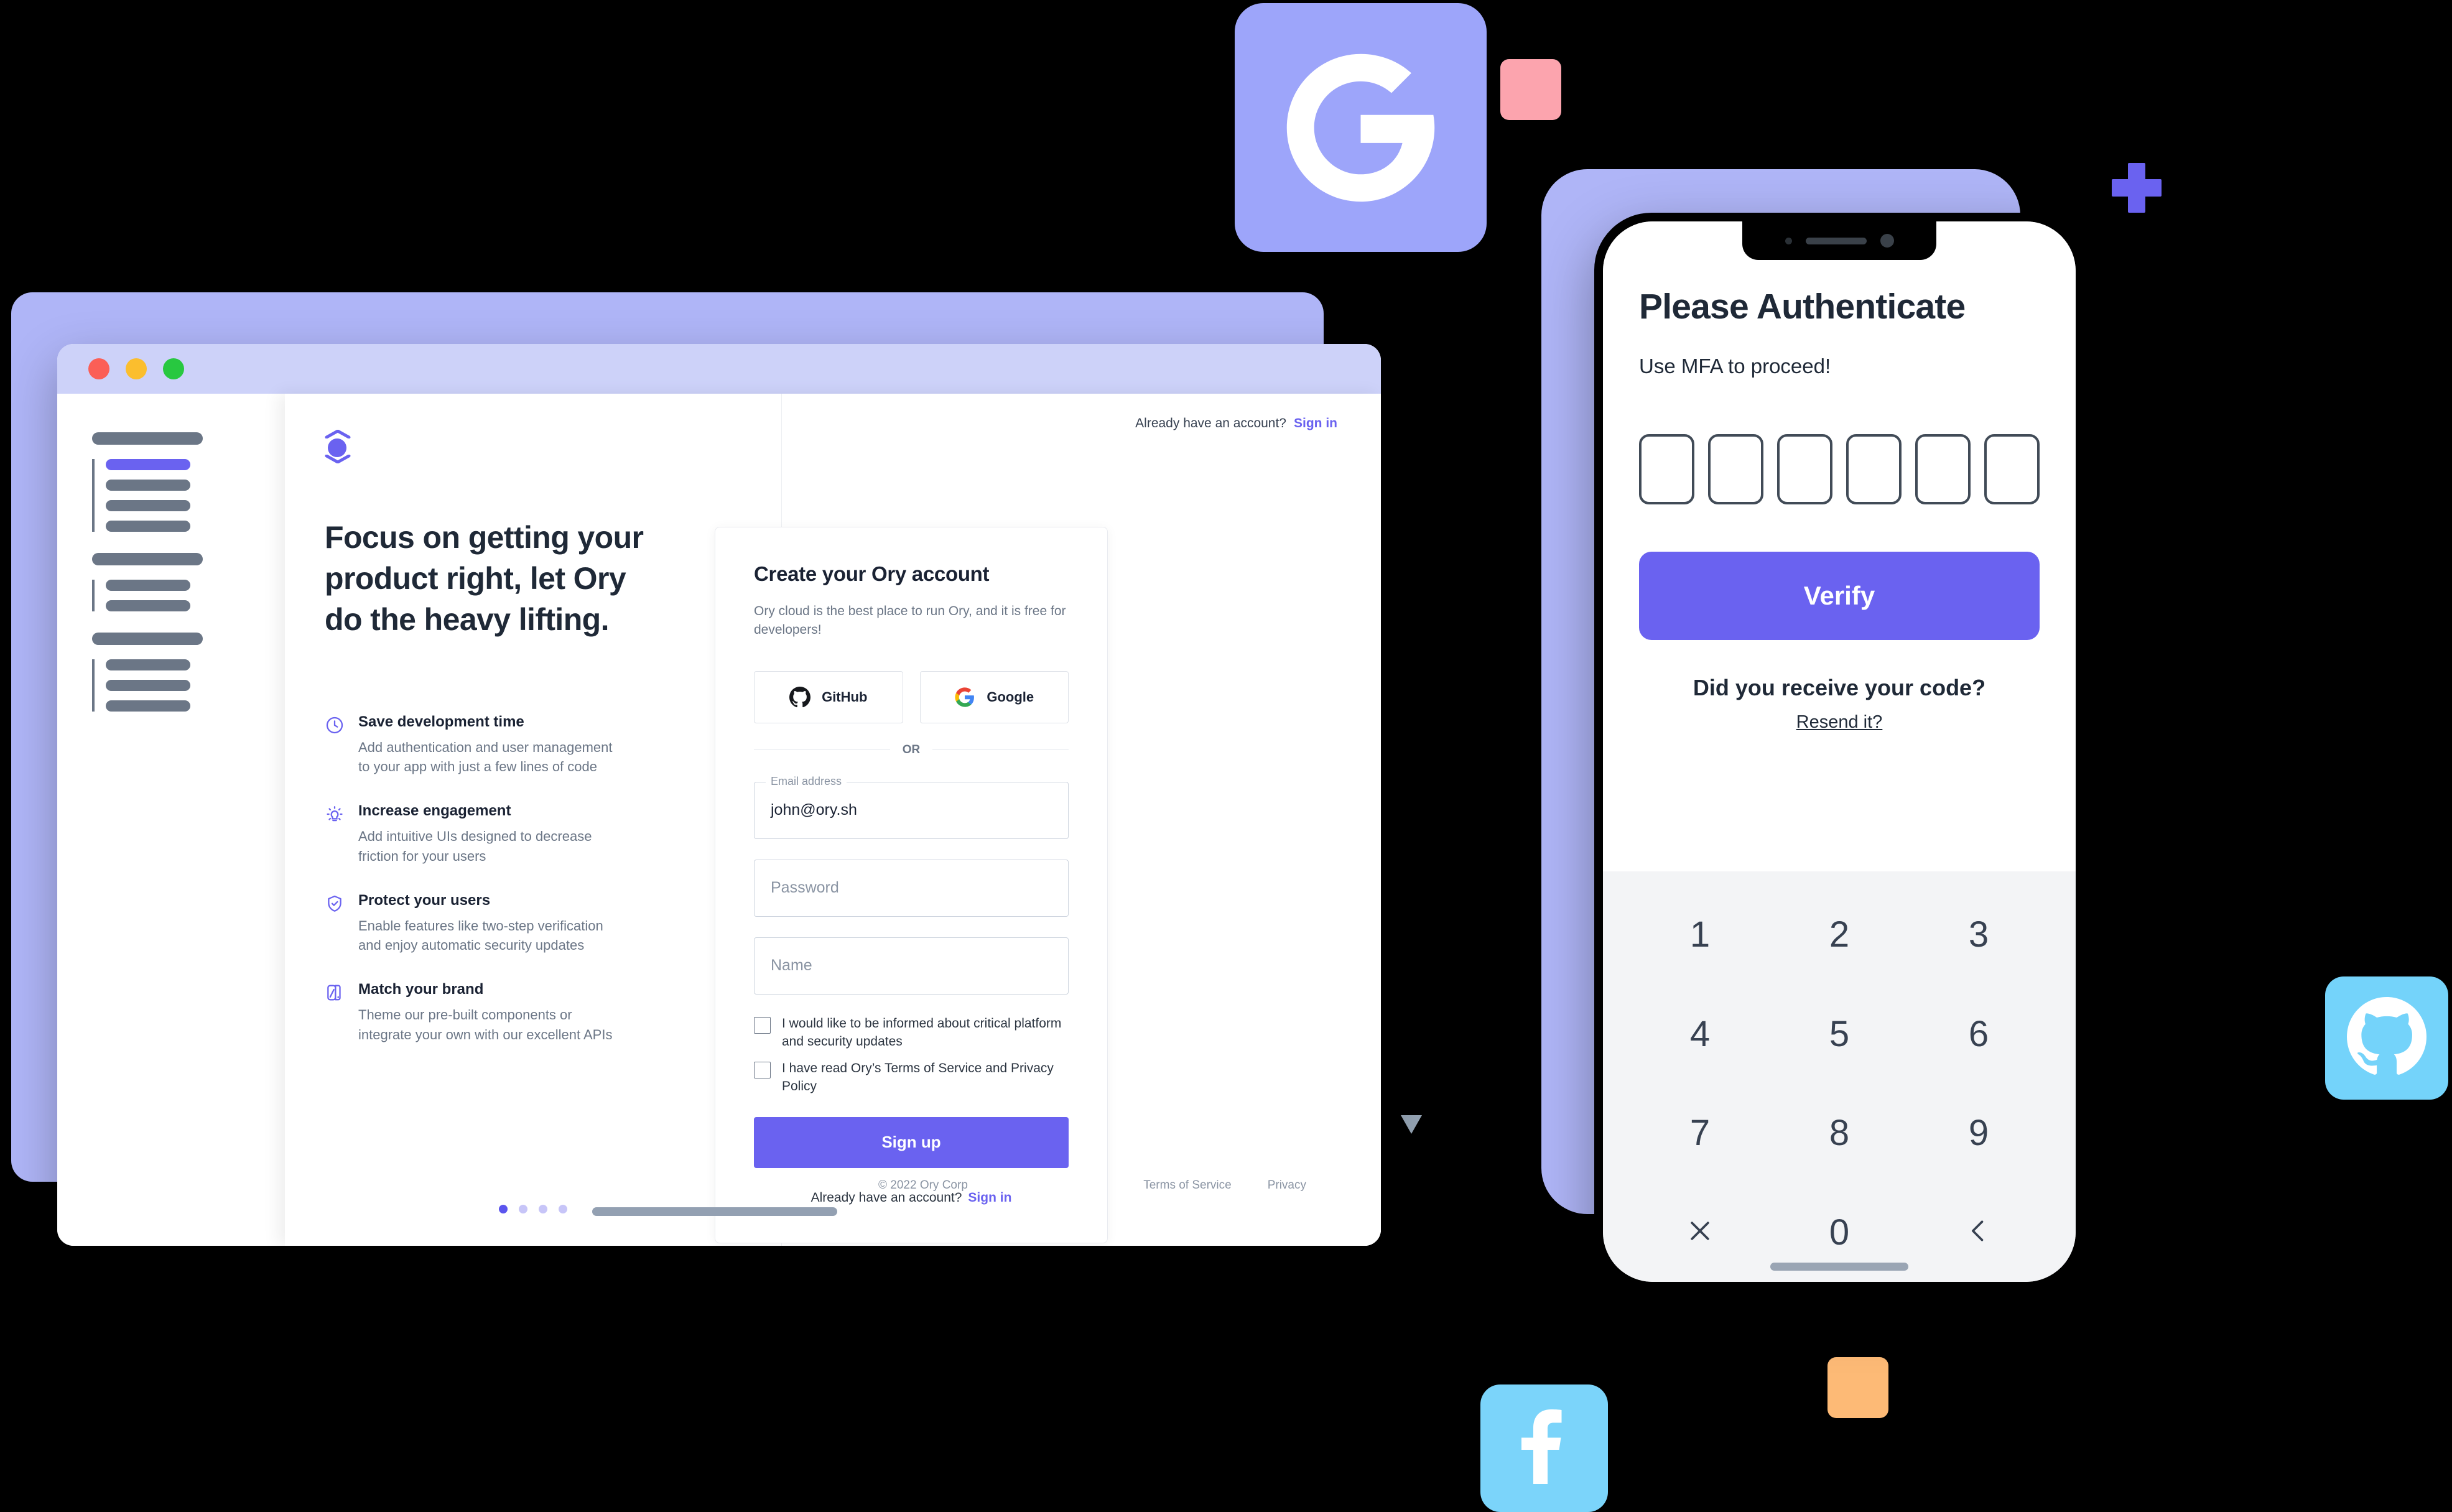 This screenshot has width=2452, height=1512. I want to click on resend-code-link: Resend it?, so click(1839, 722).